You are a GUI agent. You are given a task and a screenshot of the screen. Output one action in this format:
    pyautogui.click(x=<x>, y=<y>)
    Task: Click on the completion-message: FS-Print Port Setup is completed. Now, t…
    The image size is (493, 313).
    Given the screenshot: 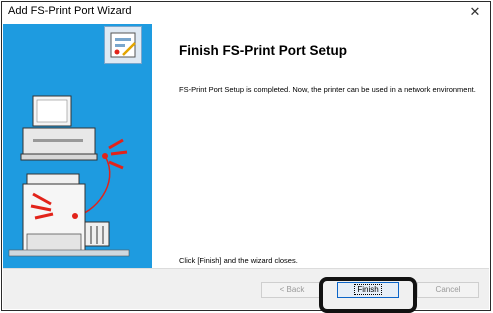 What is the action you would take?
    pyautogui.click(x=327, y=89)
    